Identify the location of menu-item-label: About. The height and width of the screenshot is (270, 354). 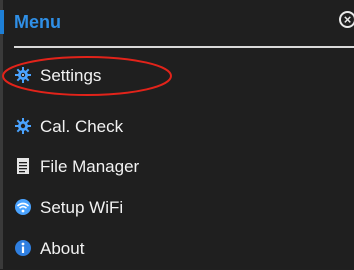
(62, 248).